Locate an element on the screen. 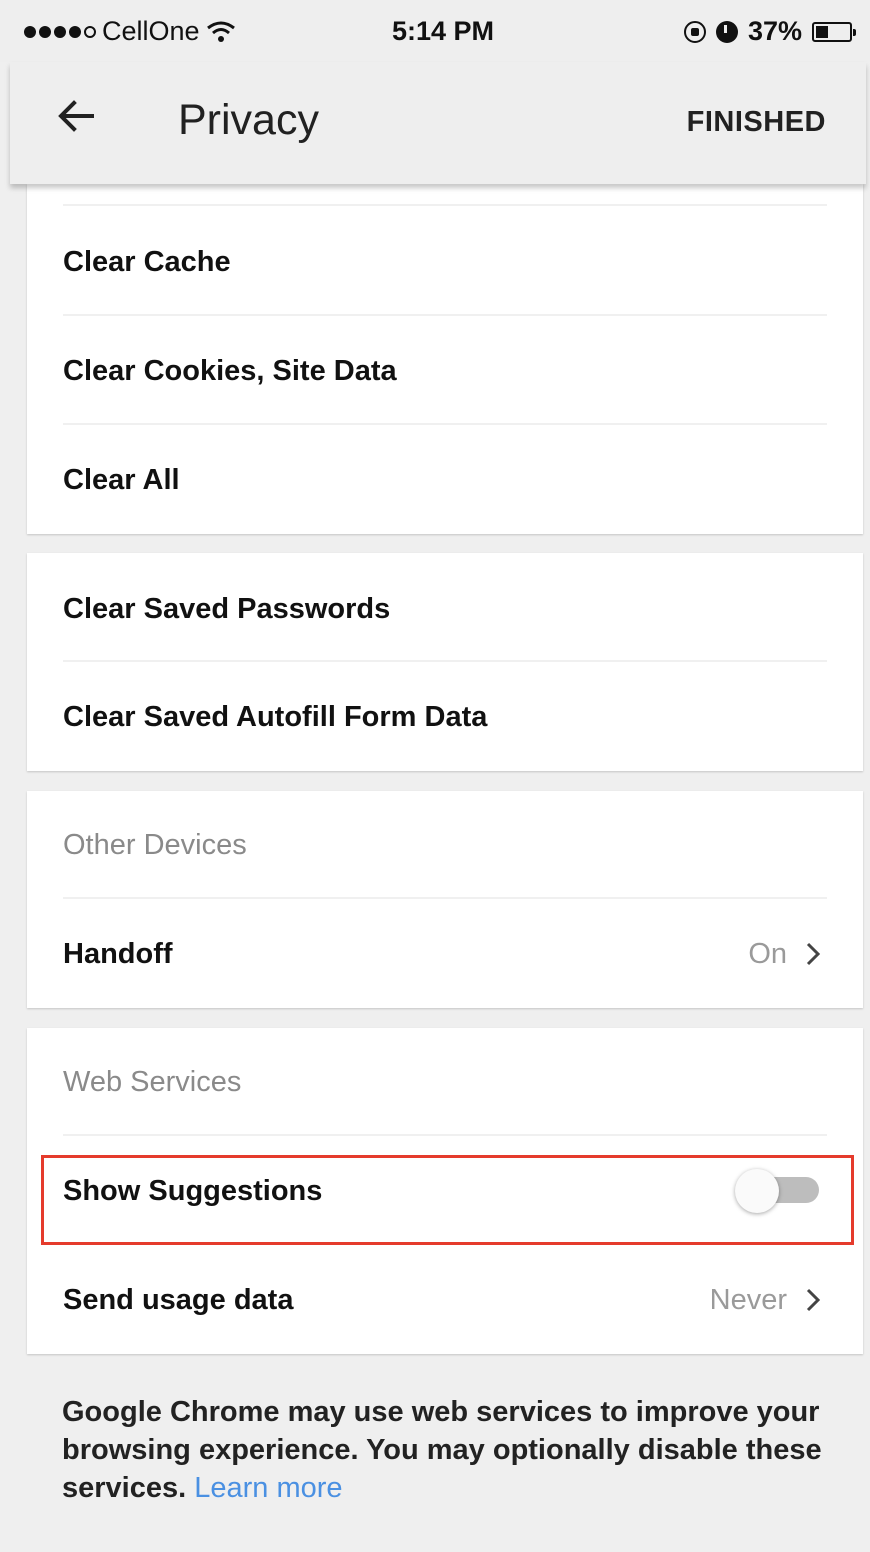 Image resolution: width=870 pixels, height=1552 pixels. status-left: CellOne is located at coordinates (130, 31).